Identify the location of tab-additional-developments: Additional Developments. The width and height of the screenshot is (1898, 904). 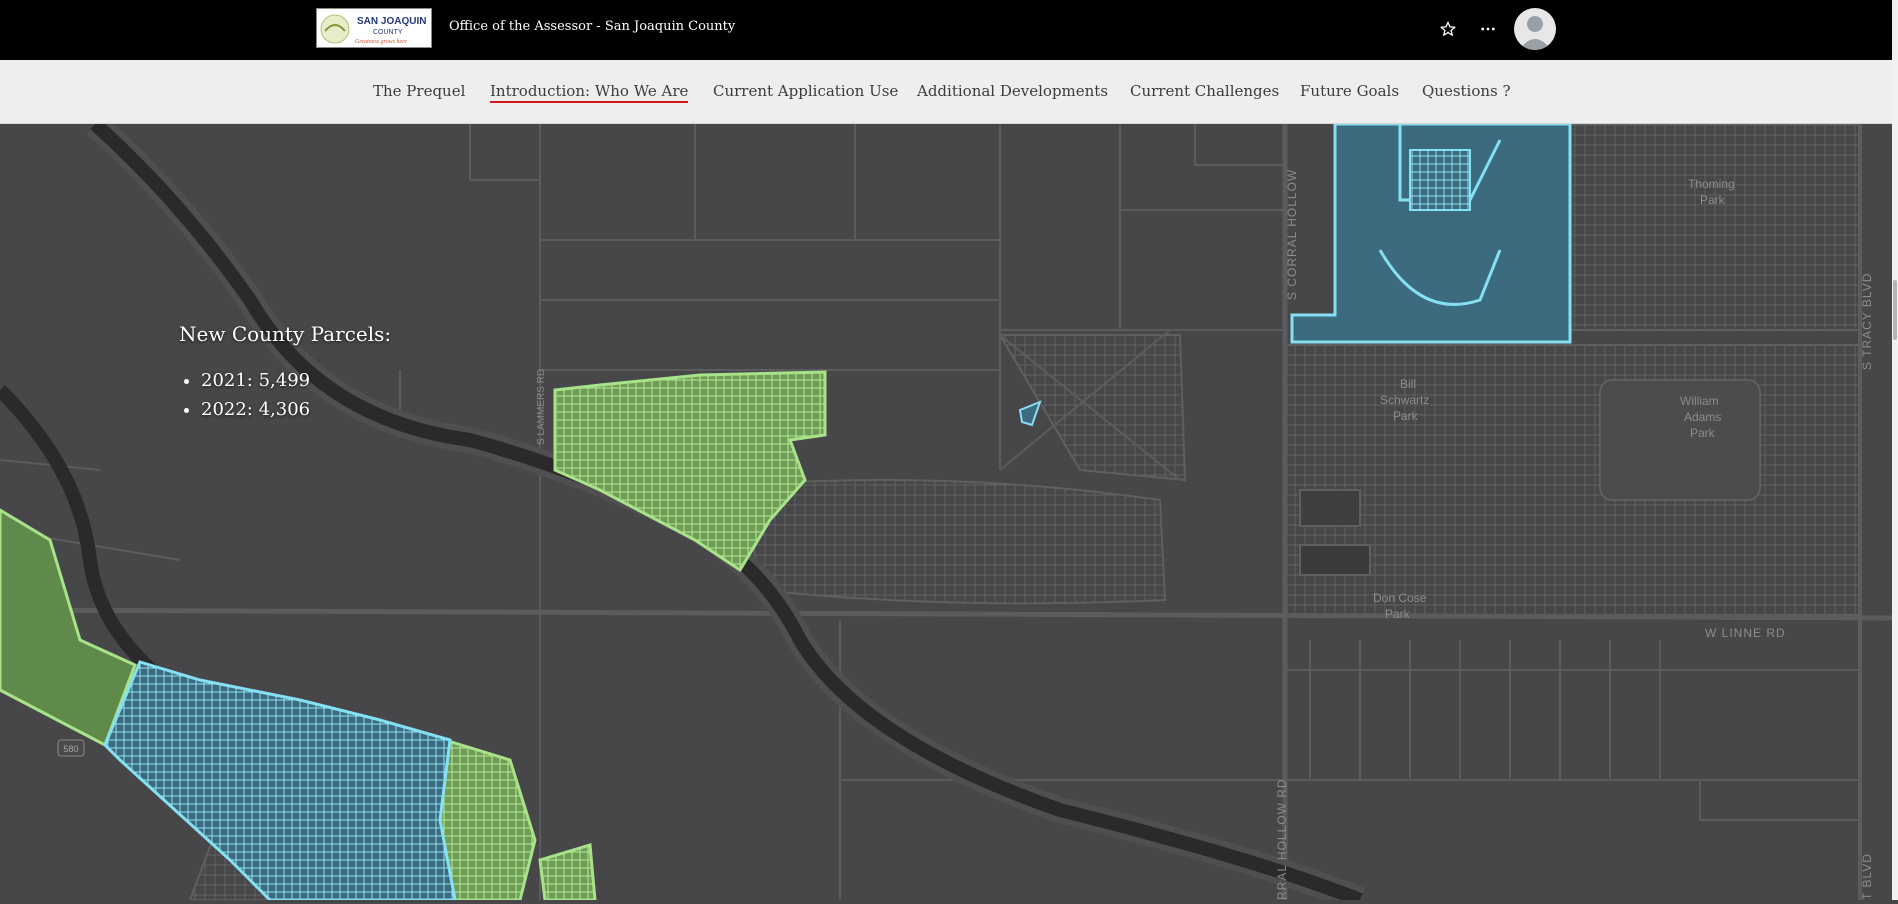
(1012, 91).